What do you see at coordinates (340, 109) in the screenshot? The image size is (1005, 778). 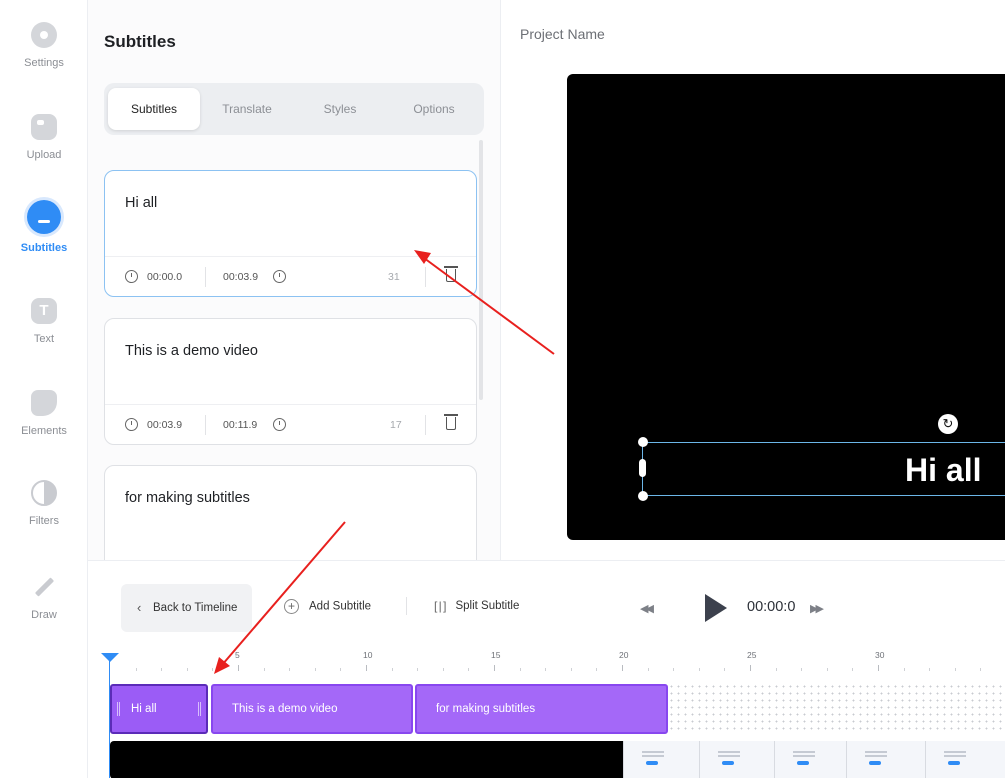 I see `tab-styles: Styles` at bounding box center [340, 109].